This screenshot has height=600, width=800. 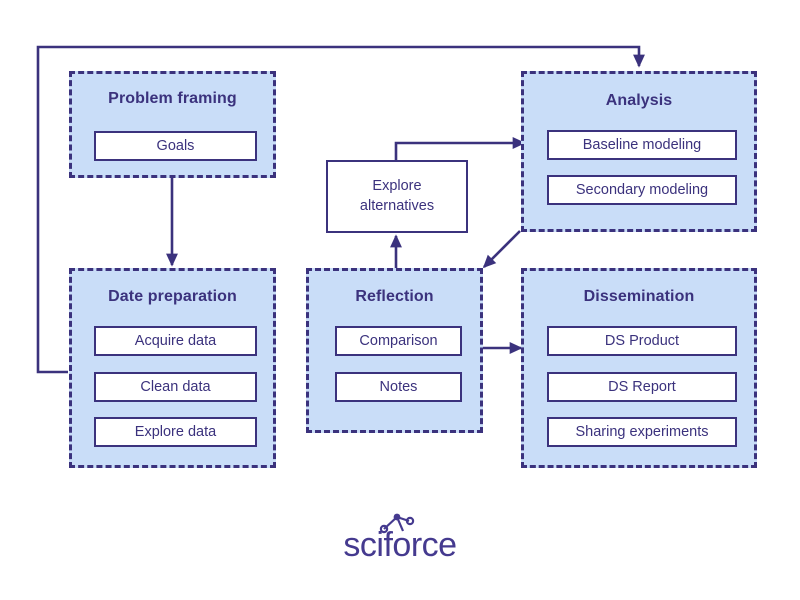 I want to click on item-explore-data: Explore data, so click(x=175, y=432).